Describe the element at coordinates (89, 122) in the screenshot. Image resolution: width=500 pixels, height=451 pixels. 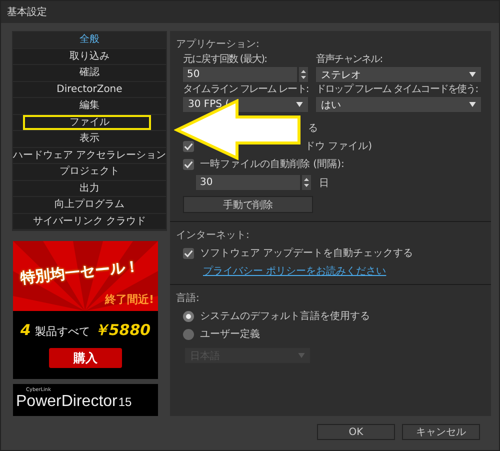
I see `sidebar-item: ファイル` at that location.